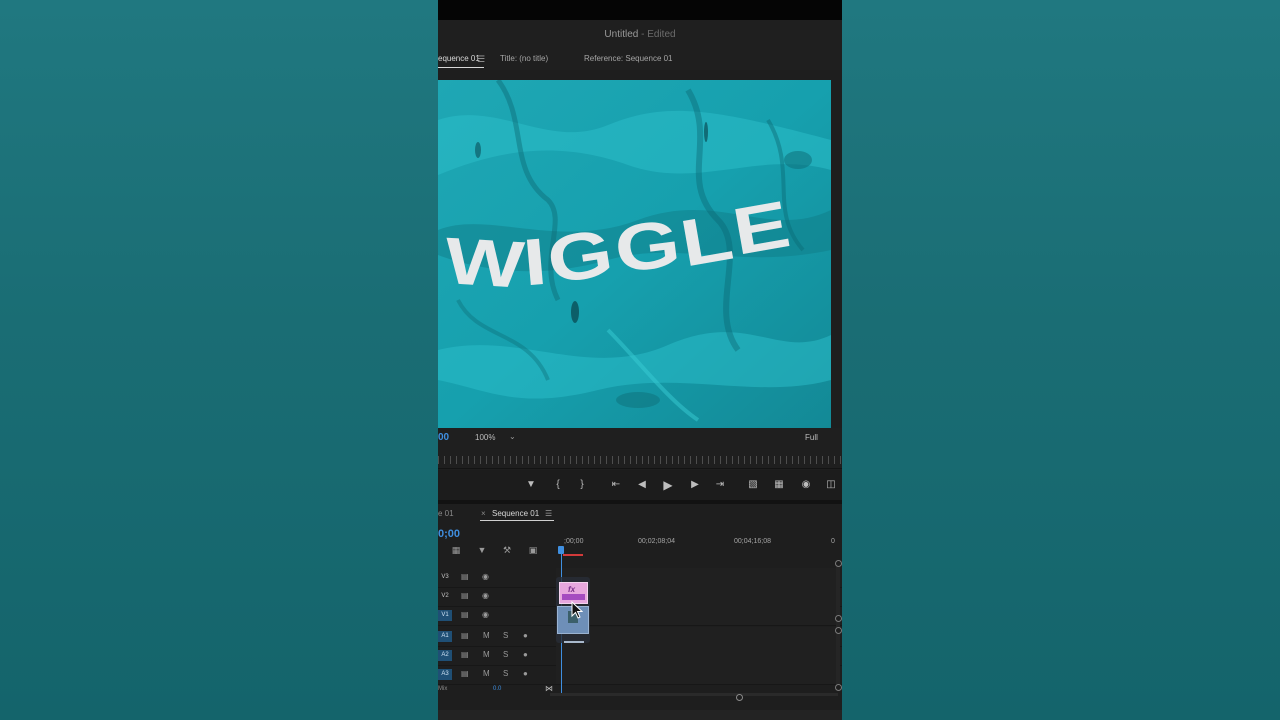 The width and height of the screenshot is (1280, 720). Describe the element at coordinates (640, 460) in the screenshot. I see `ruler-ticks` at that location.